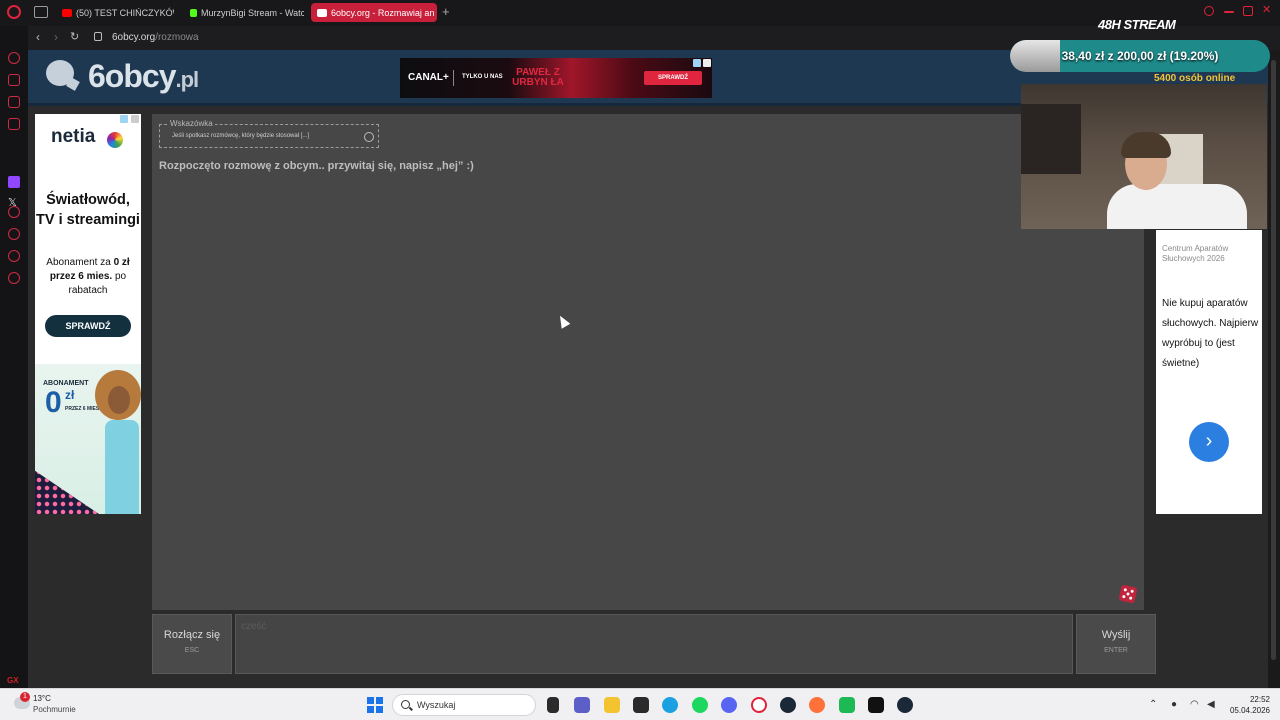  Describe the element at coordinates (14, 182) in the screenshot. I see `twitch-icon` at that location.